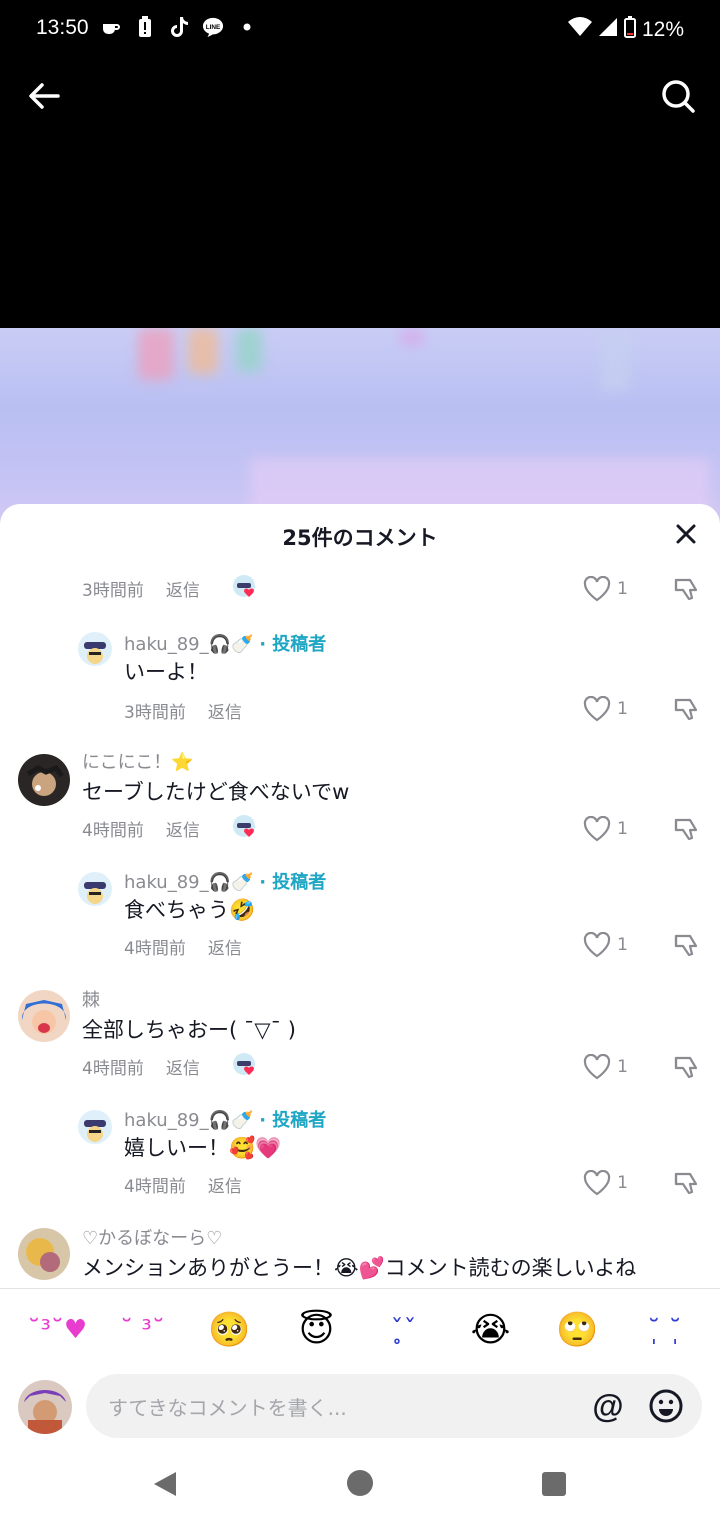  What do you see at coordinates (394, 1406) in the screenshot?
I see `comment-input: すてきなコメントを書く... @` at bounding box center [394, 1406].